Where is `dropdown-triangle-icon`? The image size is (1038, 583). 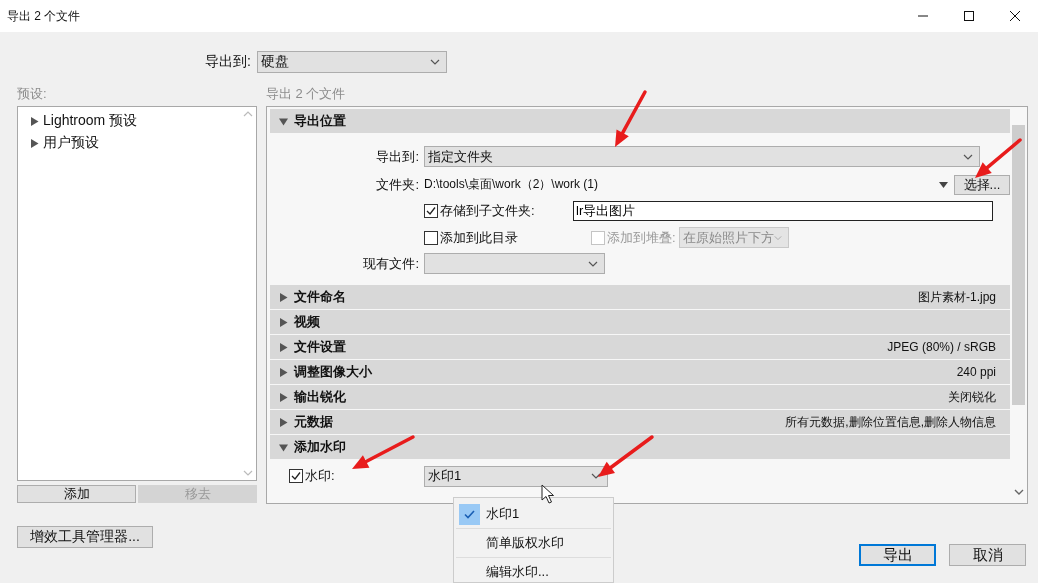
dropdown-triangle-icon is located at coordinates (943, 184).